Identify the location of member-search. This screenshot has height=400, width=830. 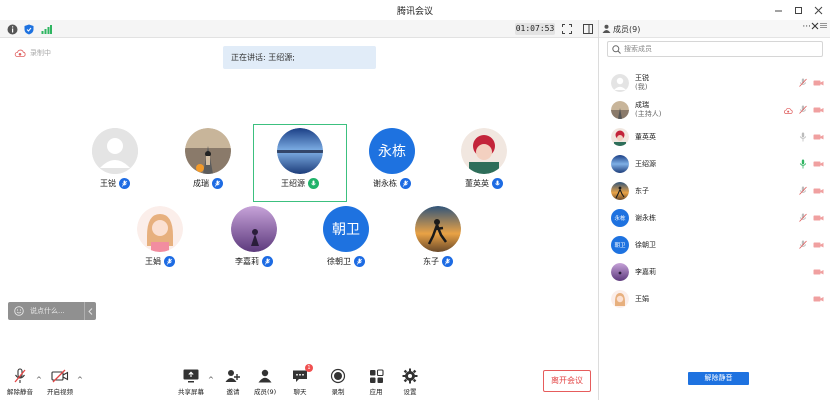
(715, 49).